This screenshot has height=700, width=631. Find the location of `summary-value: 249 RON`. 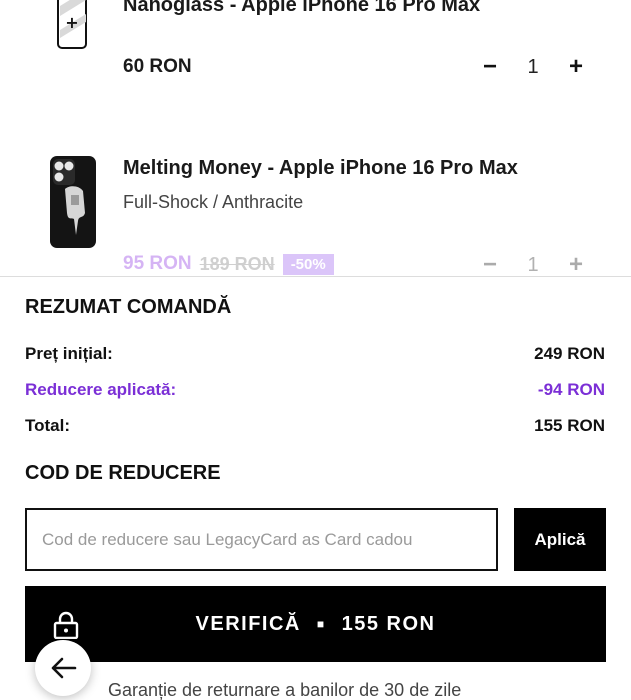

summary-value: 249 RON is located at coordinates (569, 353).